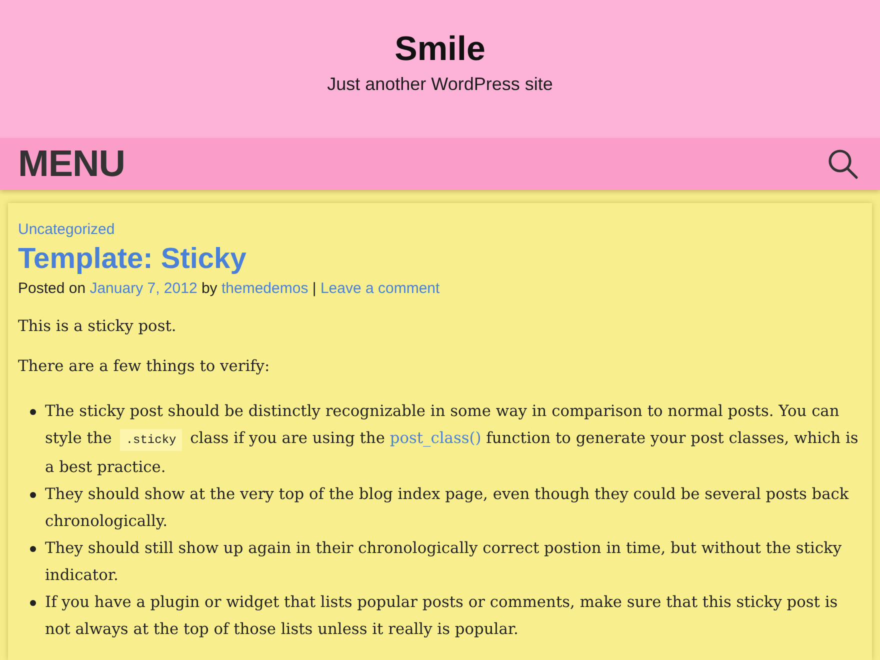 The width and height of the screenshot is (880, 660). I want to click on list-item-text: The sticky post should be distinctly recognizable in some way in comparison to normal posts. You can style the .sticky class if you are using the post_class() function to generate your post classes, which is a best practice., so click(452, 439).